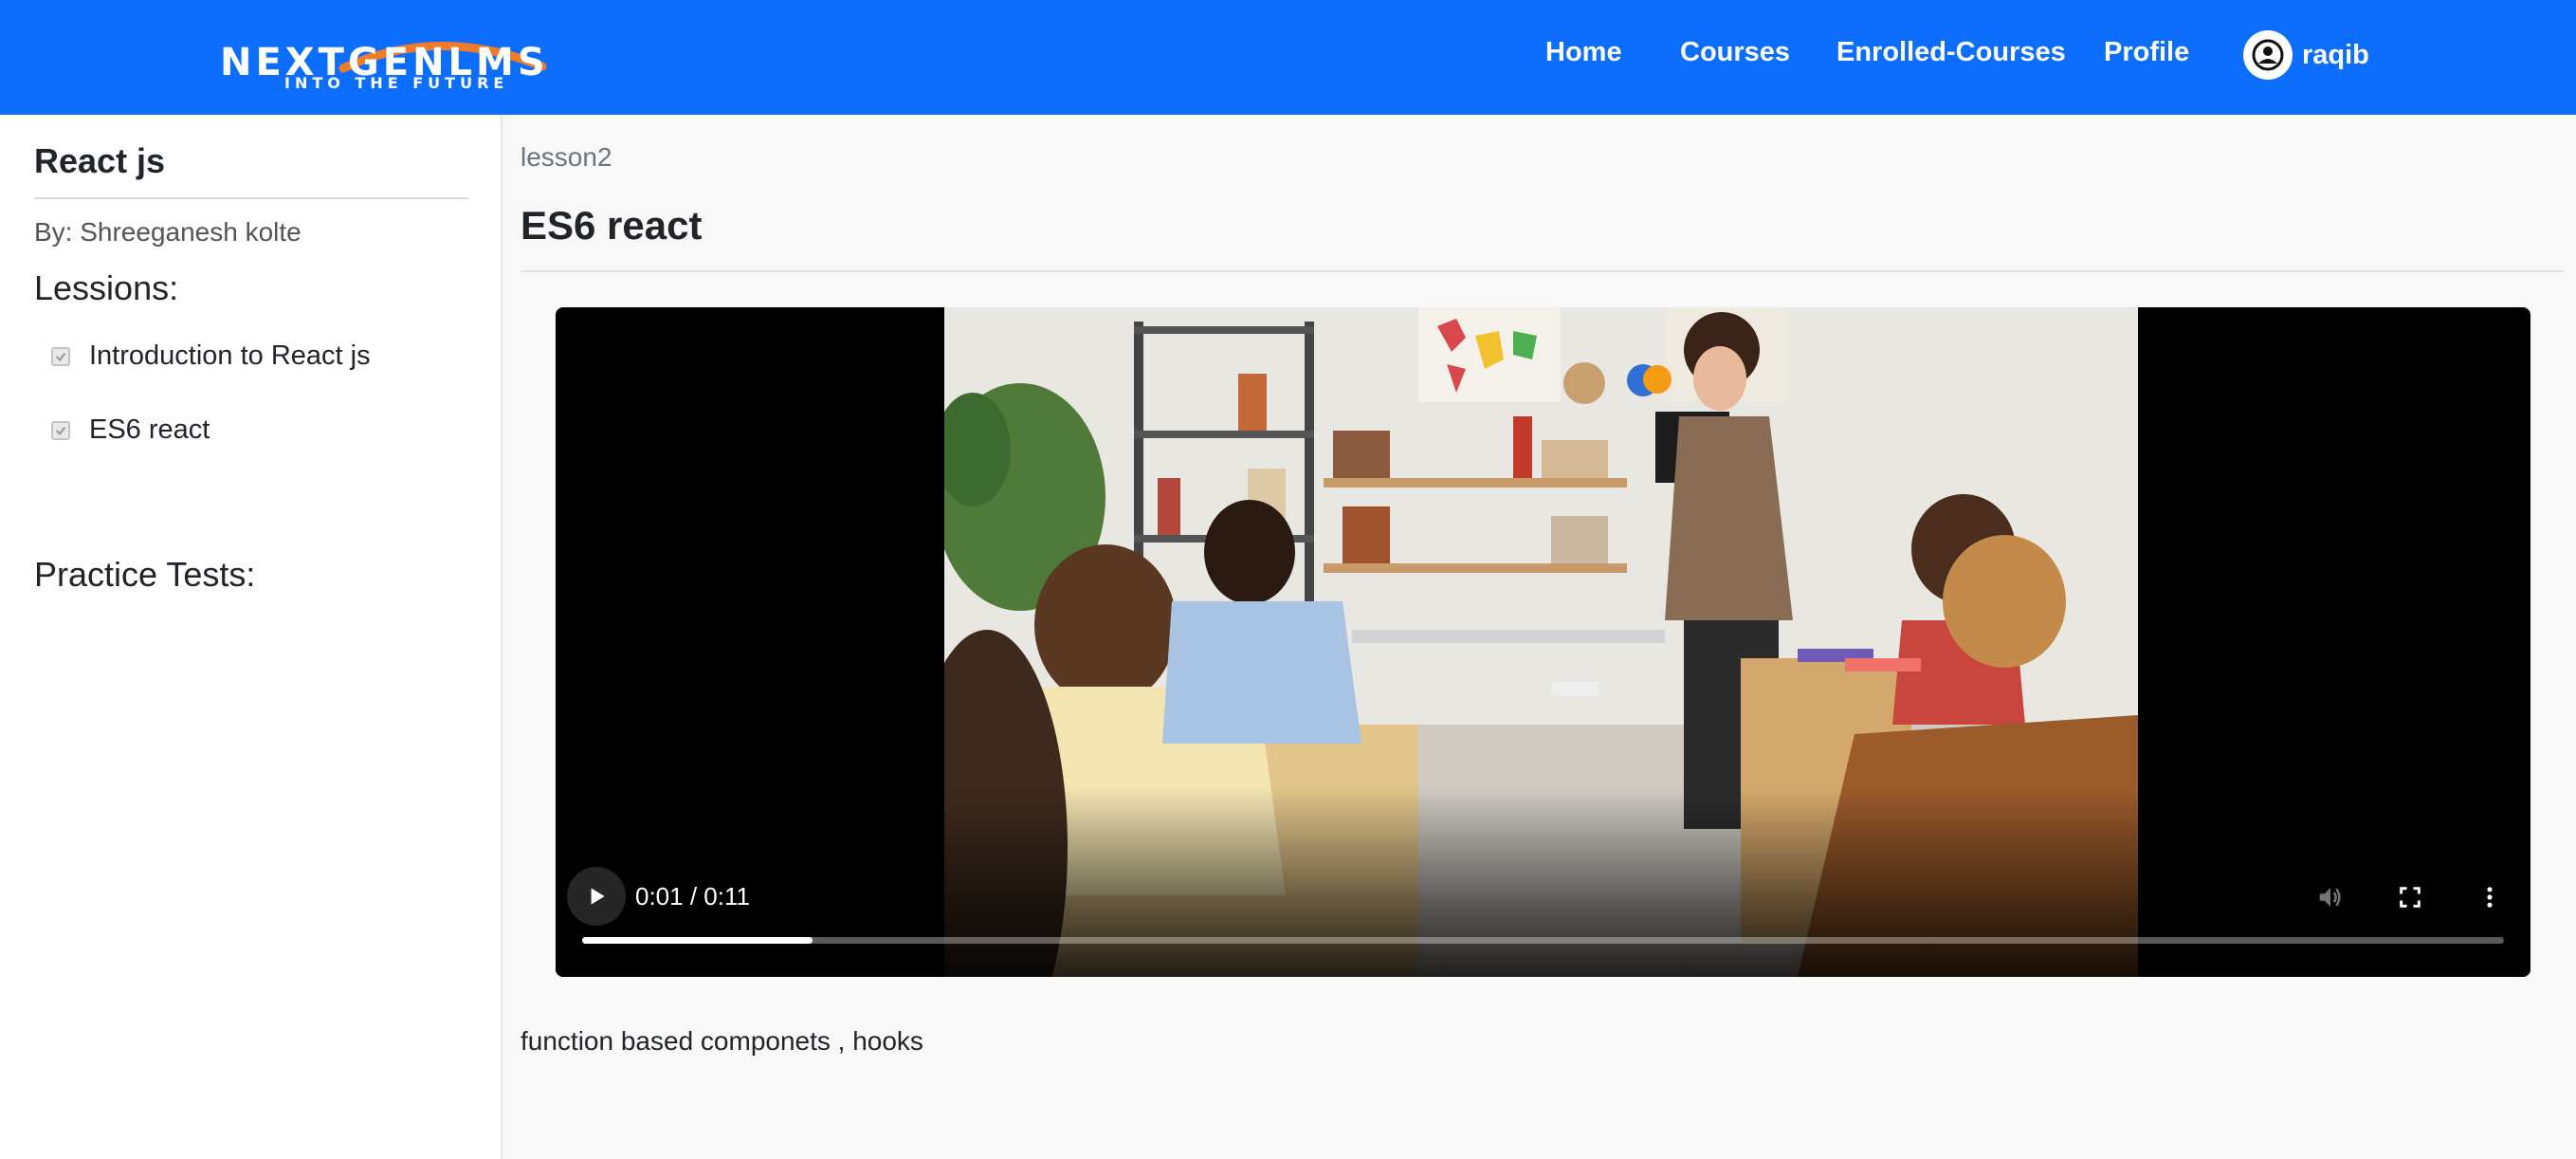 The image size is (2576, 1159). What do you see at coordinates (230, 355) in the screenshot?
I see `lesson-label: Introduction to React js` at bounding box center [230, 355].